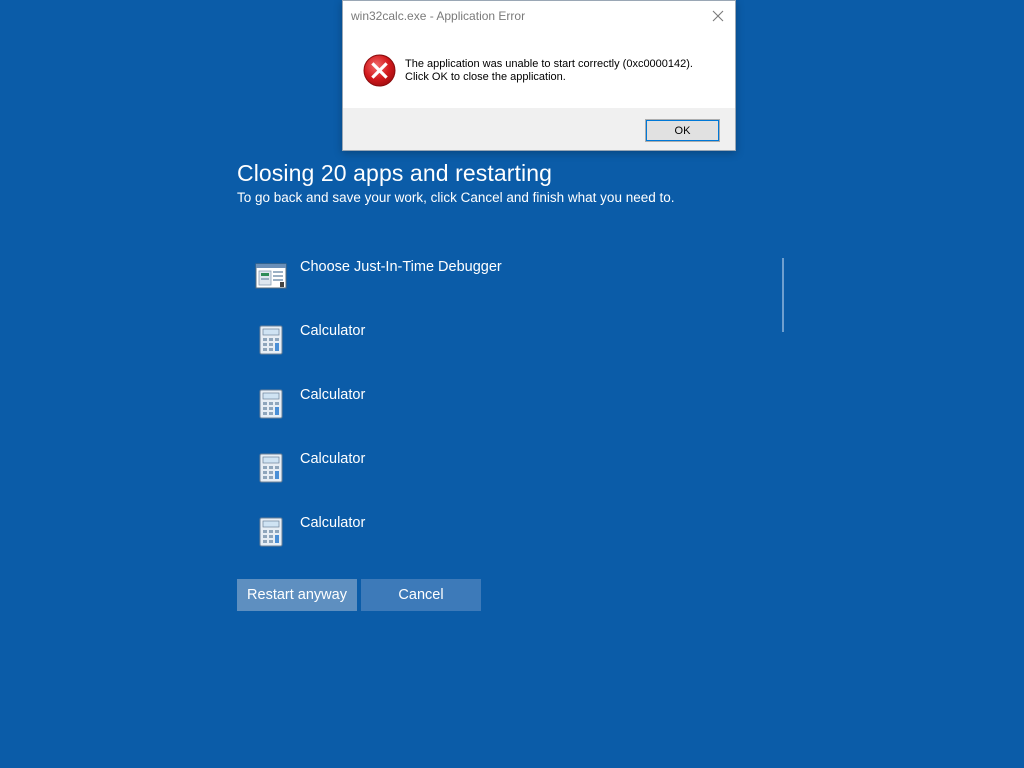 The height and width of the screenshot is (768, 1024). Describe the element at coordinates (539, 129) in the screenshot. I see `dialog-footer: OK` at that location.